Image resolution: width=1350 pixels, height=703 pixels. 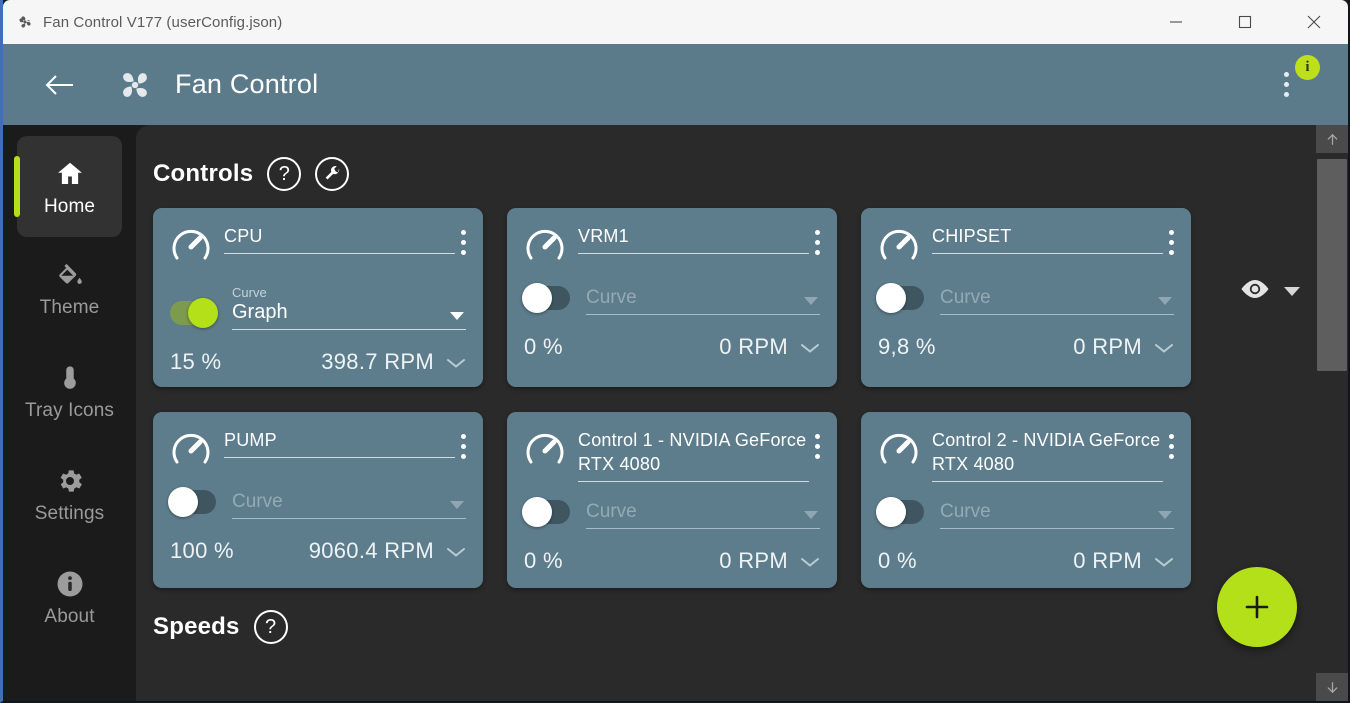 I want to click on sidebar-item-theme: Theme, so click(x=69, y=287).